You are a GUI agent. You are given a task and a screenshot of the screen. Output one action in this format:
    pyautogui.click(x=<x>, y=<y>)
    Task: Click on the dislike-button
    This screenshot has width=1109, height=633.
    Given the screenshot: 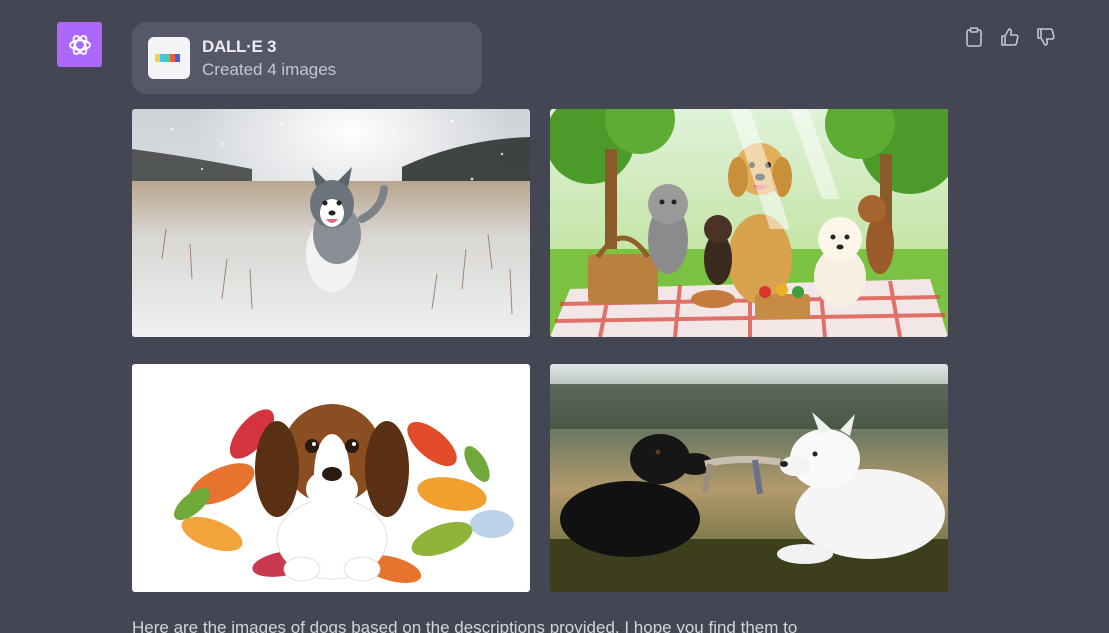 What is the action you would take?
    pyautogui.click(x=1046, y=37)
    